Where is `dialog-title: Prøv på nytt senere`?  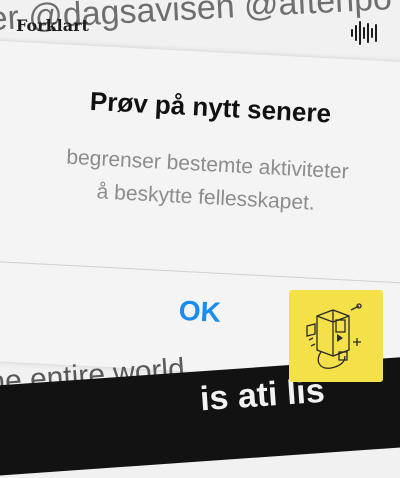 dialog-title: Prøv på nytt senere is located at coordinates (210, 107).